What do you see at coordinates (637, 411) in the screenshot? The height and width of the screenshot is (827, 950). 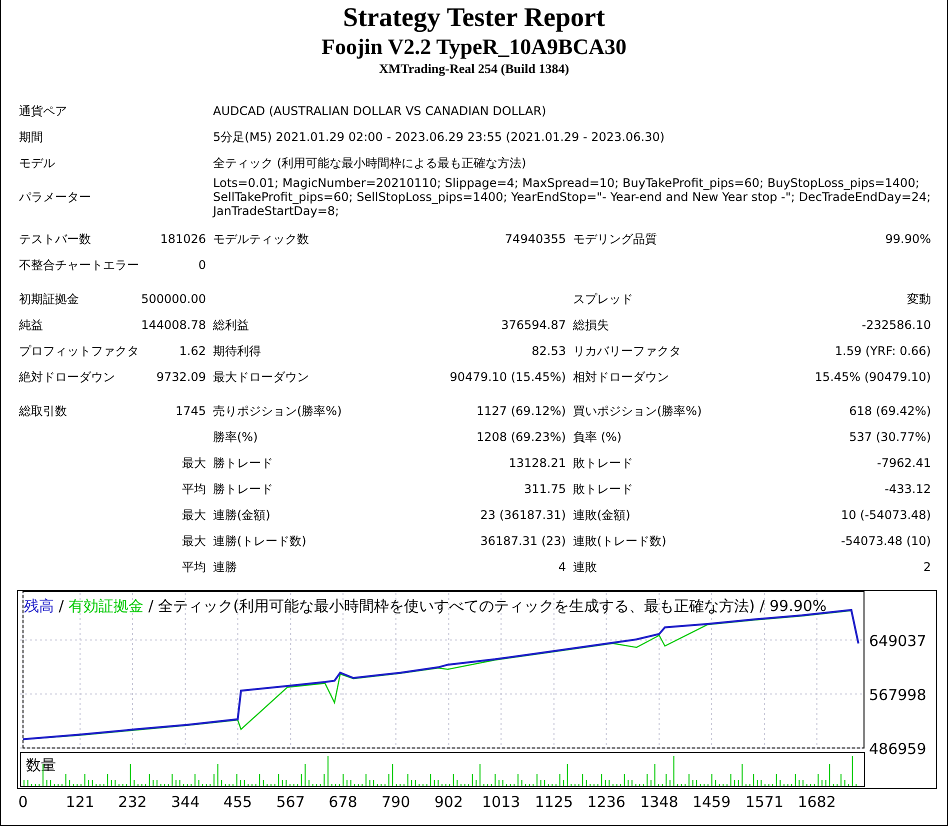 I see `stat-label: 買いポジション(勝率%)` at bounding box center [637, 411].